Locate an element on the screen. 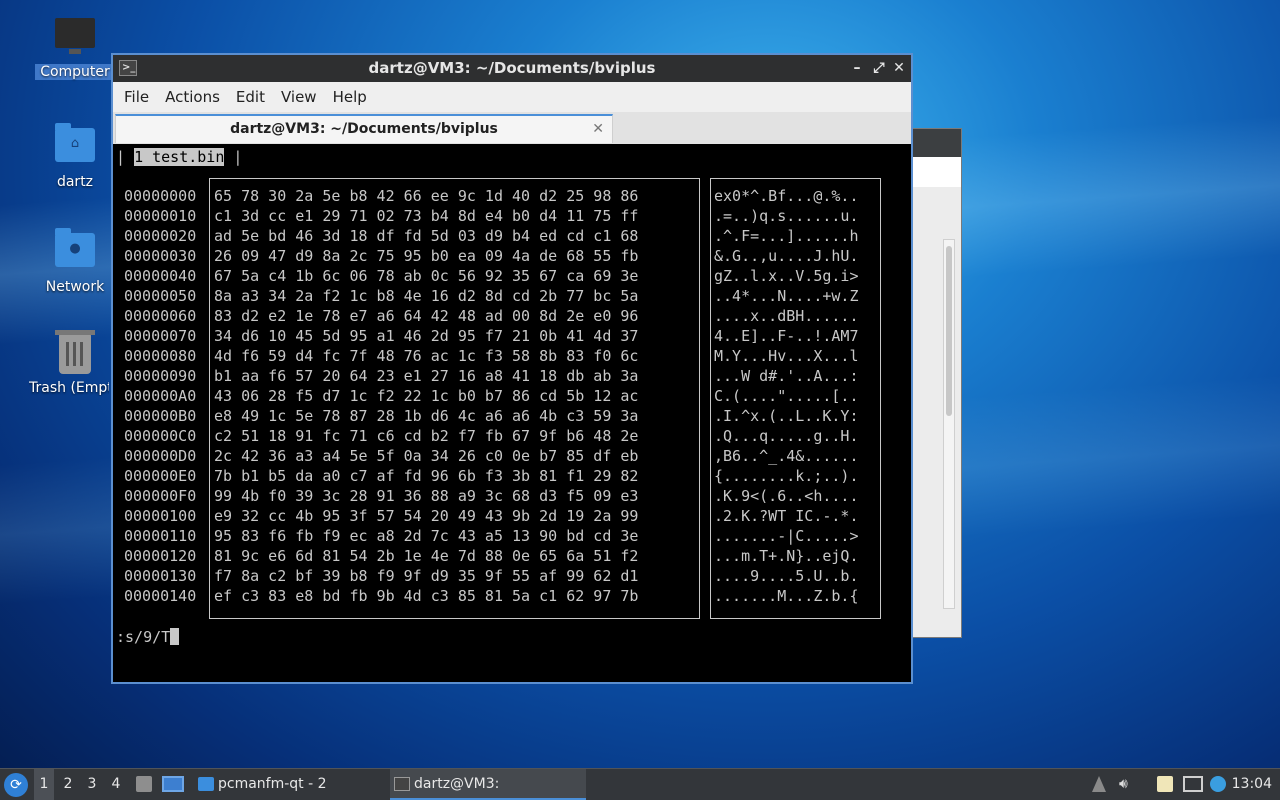 This screenshot has width=1280, height=800. close-tab-icon: ✕ is located at coordinates (598, 129).